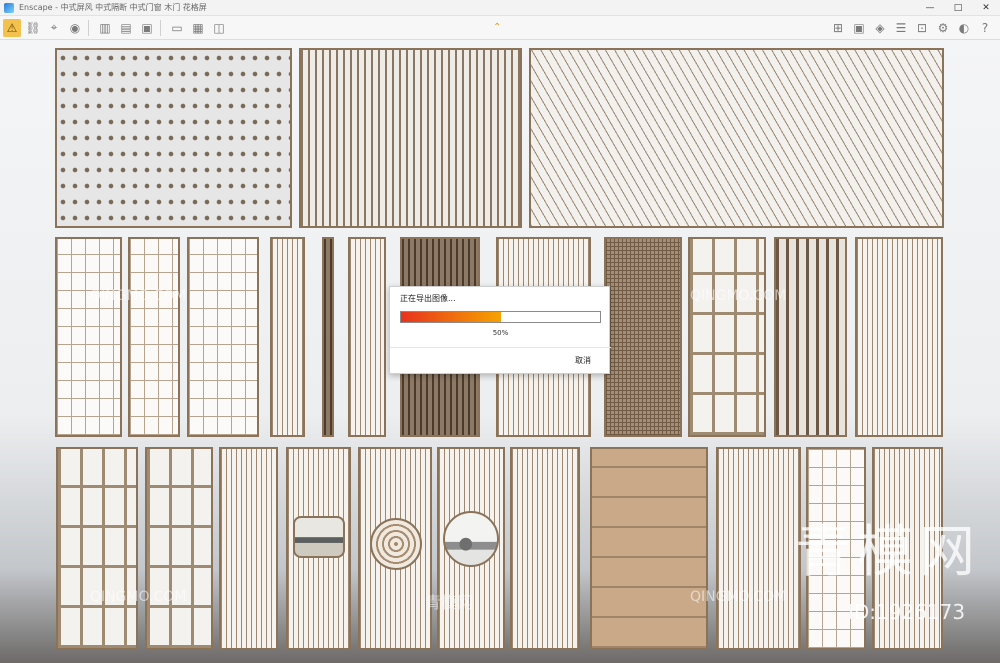 Image resolution: width=1000 pixels, height=663 pixels. What do you see at coordinates (126, 28) in the screenshot?
I see `film-icon: ▤` at bounding box center [126, 28].